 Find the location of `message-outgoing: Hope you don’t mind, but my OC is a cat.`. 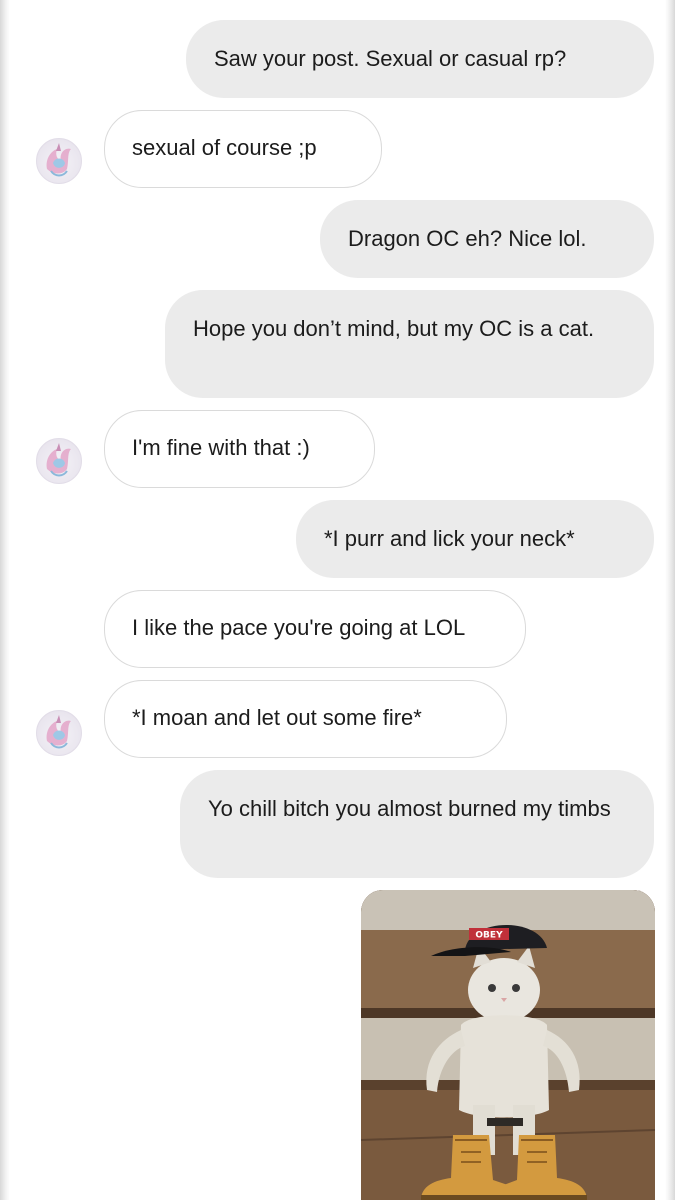

message-outgoing: Hope you don’t mind, but my OC is a cat. is located at coordinates (409, 344).